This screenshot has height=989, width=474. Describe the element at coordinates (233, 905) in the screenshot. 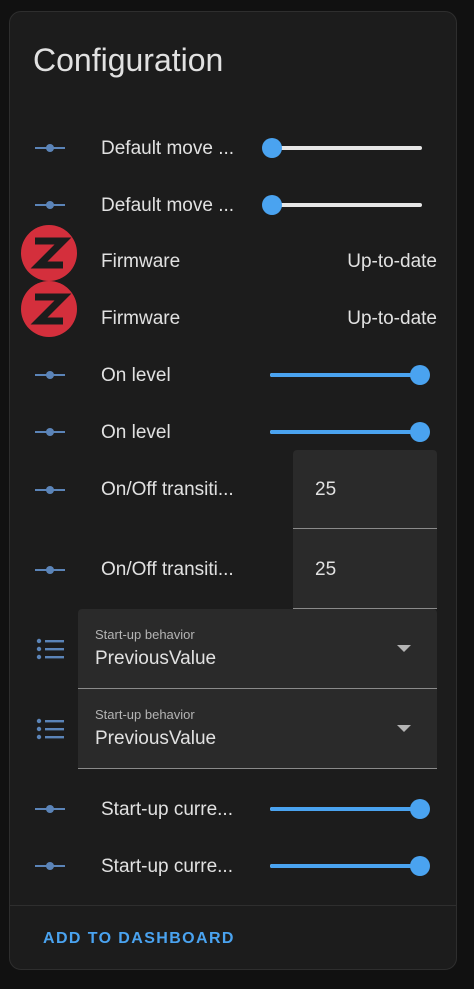

I see `footer-divider` at that location.